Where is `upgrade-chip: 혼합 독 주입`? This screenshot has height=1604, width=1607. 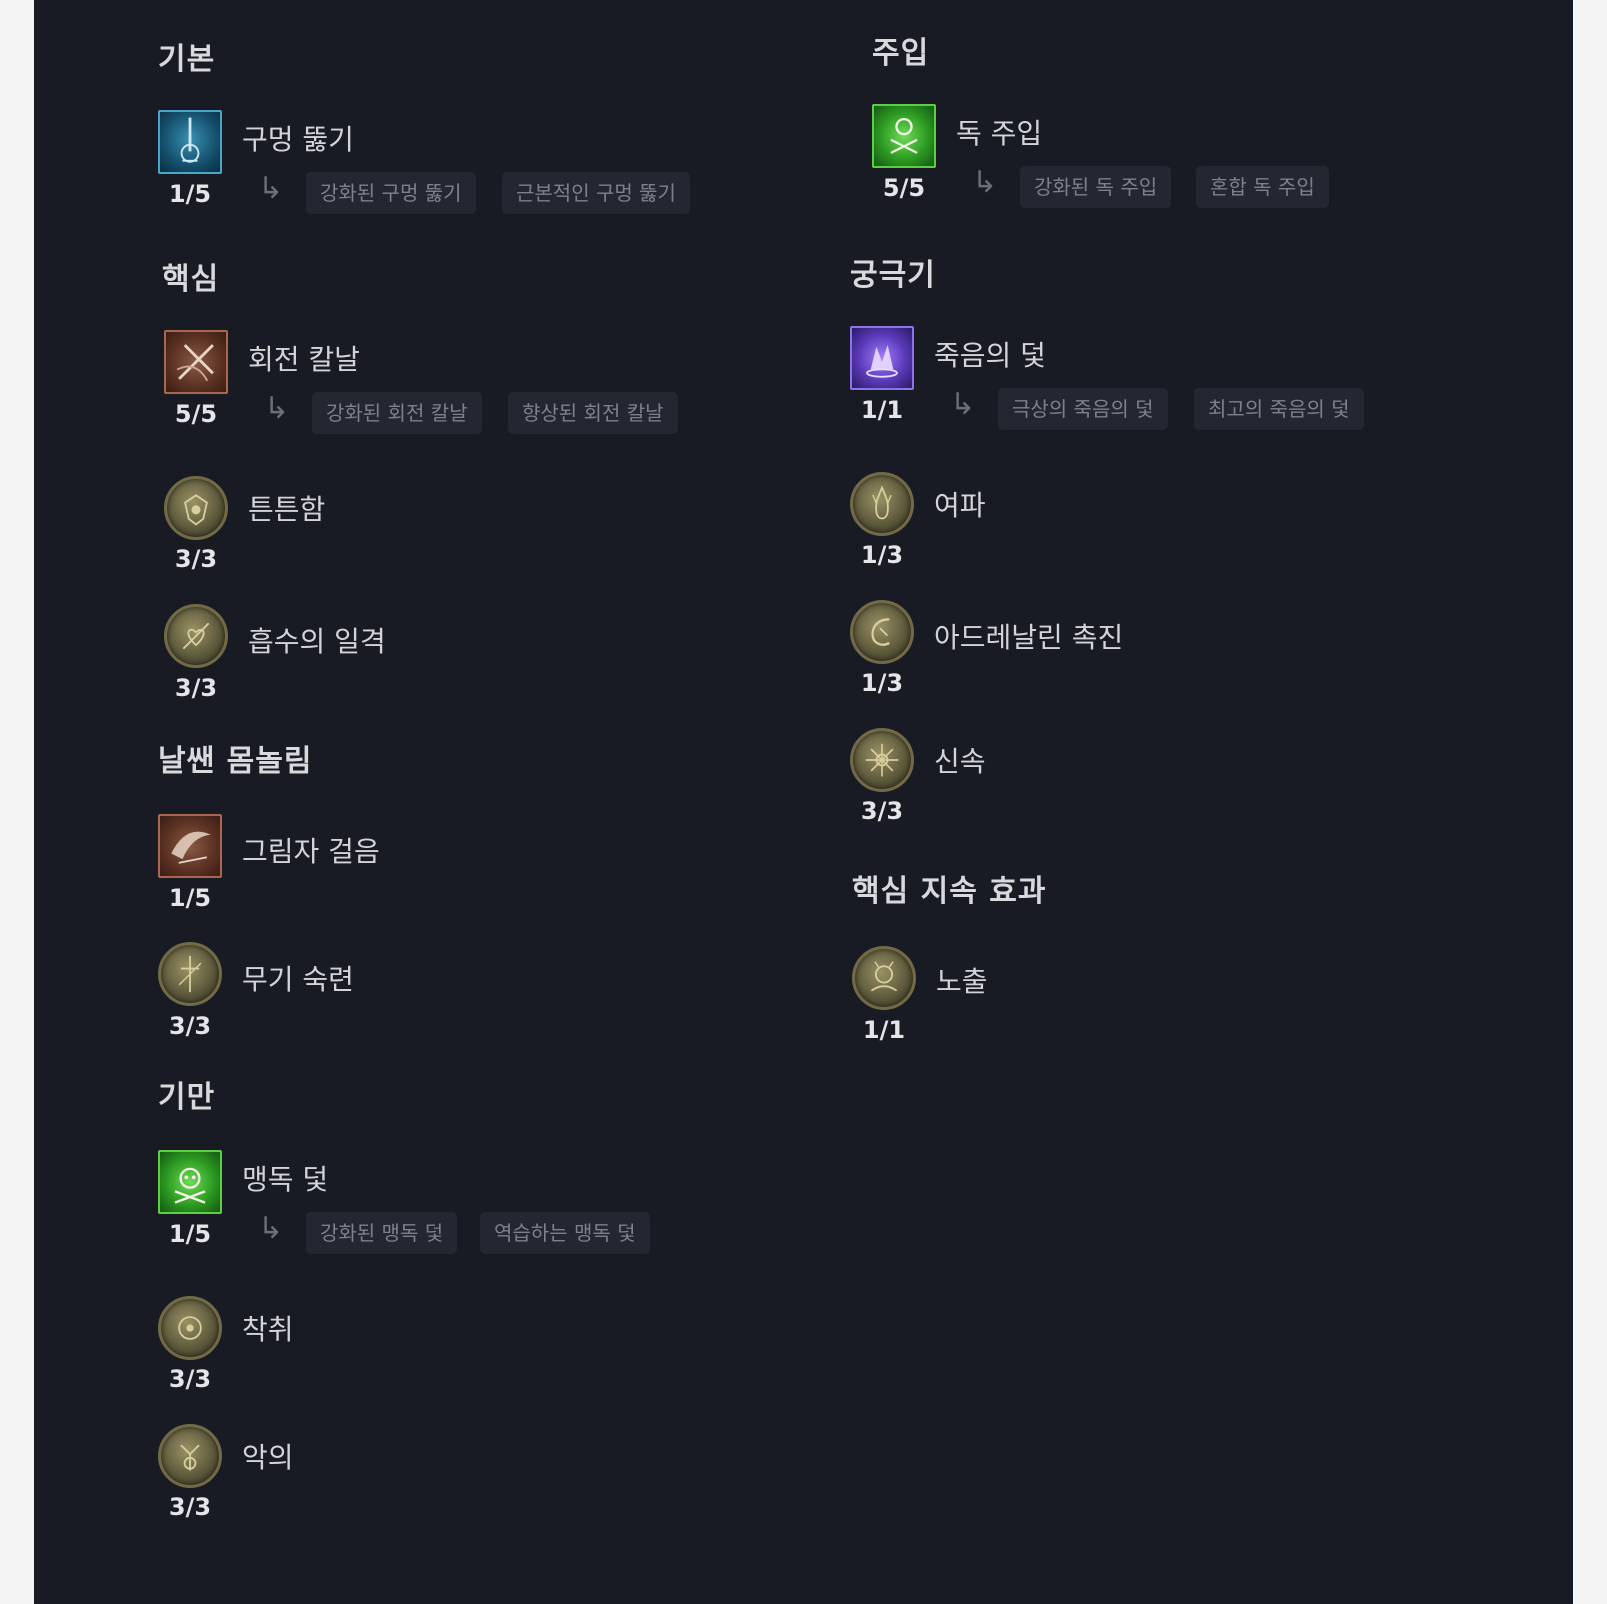
upgrade-chip: 혼합 독 주입 is located at coordinates (1262, 187).